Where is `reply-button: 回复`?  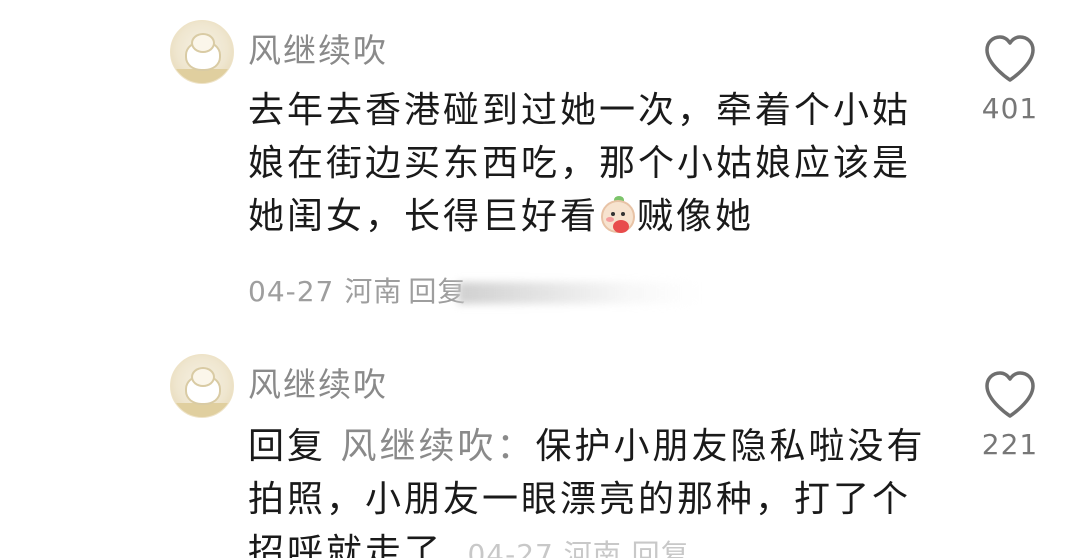
reply-button: 回复 is located at coordinates (661, 548).